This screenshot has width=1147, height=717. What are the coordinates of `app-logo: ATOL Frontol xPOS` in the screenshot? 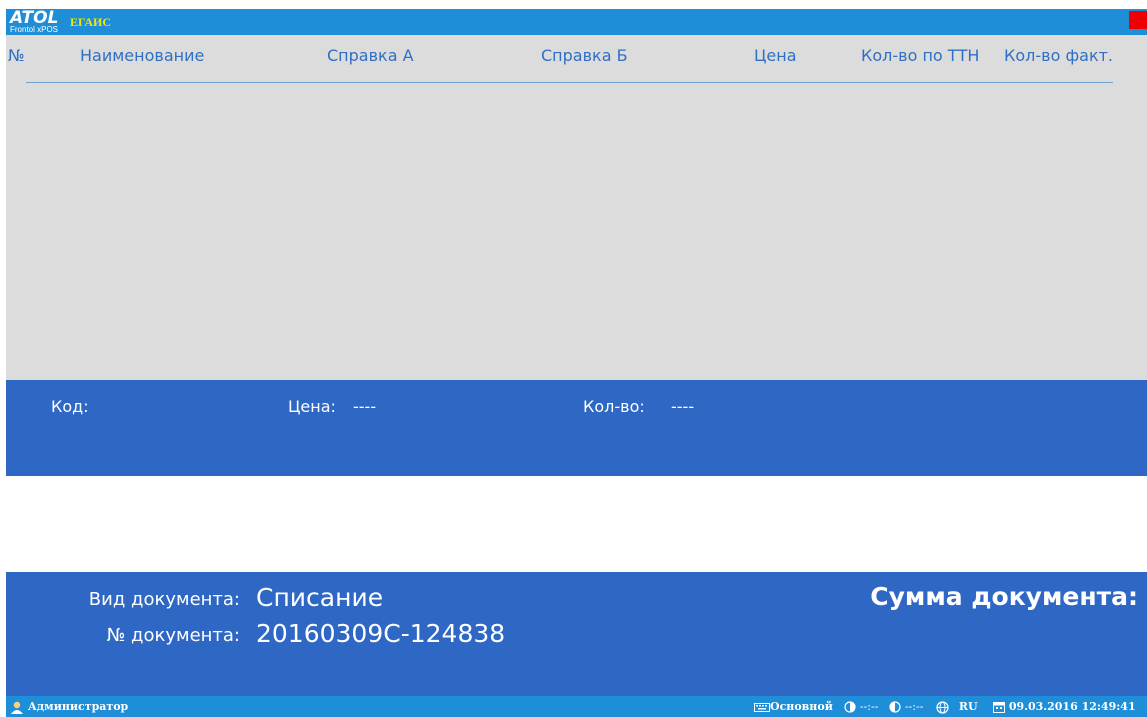 It's located at (39, 22).